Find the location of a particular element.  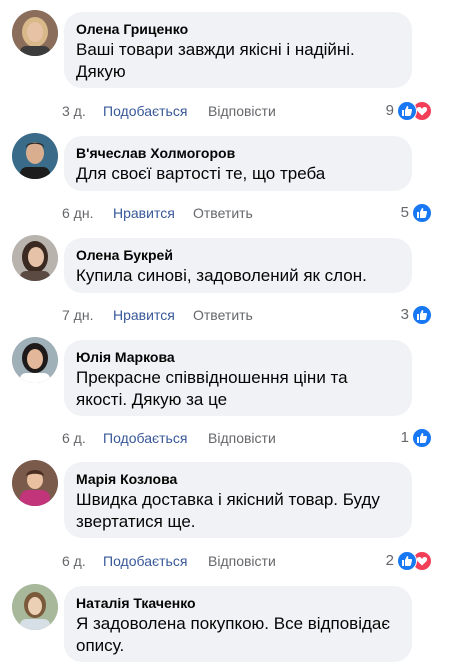

comment-author: Марія Козлова is located at coordinates (238, 479).